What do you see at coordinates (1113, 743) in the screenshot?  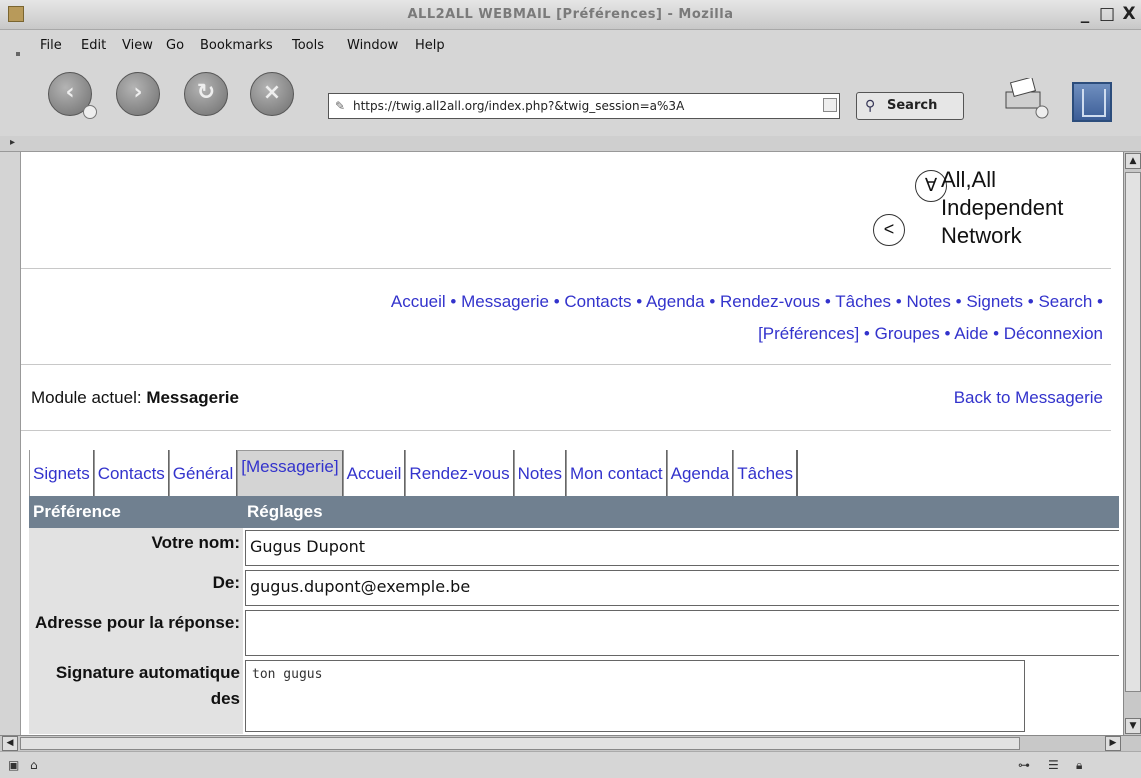 I see `scroll-right-icon: ▶` at bounding box center [1113, 743].